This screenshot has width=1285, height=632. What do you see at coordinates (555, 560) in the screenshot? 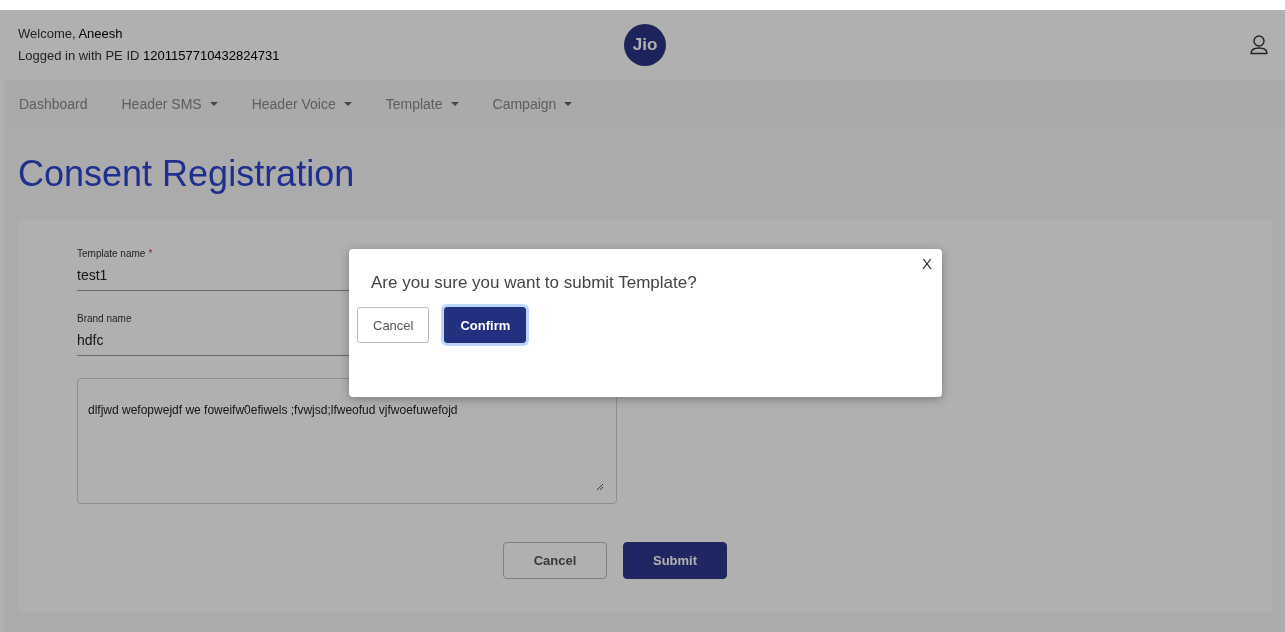
I see `form-button: Cancel` at bounding box center [555, 560].